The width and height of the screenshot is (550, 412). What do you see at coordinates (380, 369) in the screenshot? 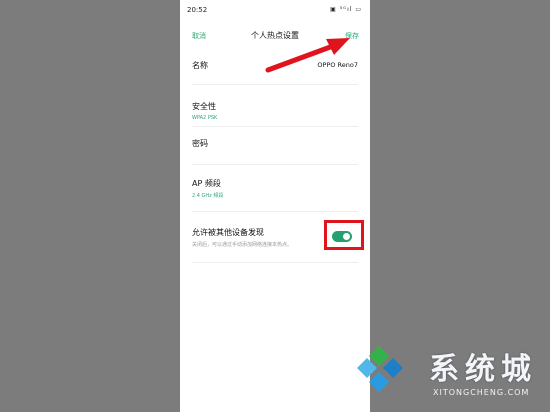
I see `watermark-logo-icon` at bounding box center [380, 369].